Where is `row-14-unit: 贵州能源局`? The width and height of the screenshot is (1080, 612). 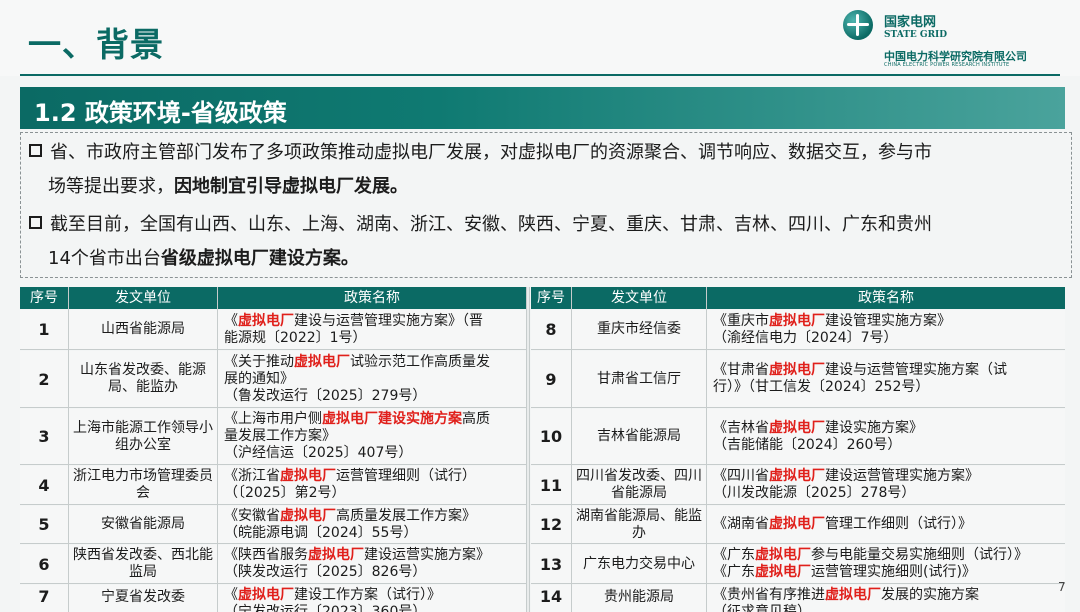
row-14-unit: 贵州能源局 is located at coordinates (639, 598).